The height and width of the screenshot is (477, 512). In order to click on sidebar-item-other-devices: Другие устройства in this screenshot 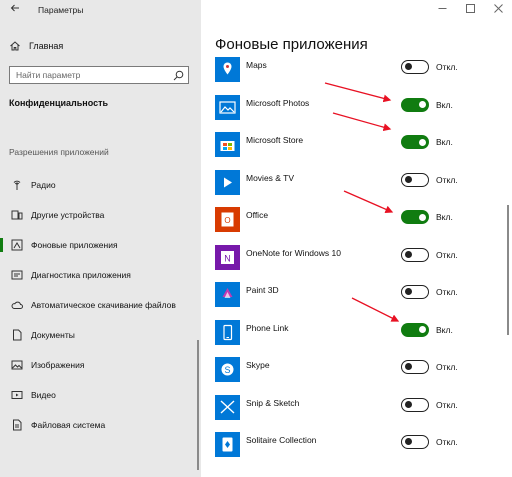, I will do `click(100, 215)`.